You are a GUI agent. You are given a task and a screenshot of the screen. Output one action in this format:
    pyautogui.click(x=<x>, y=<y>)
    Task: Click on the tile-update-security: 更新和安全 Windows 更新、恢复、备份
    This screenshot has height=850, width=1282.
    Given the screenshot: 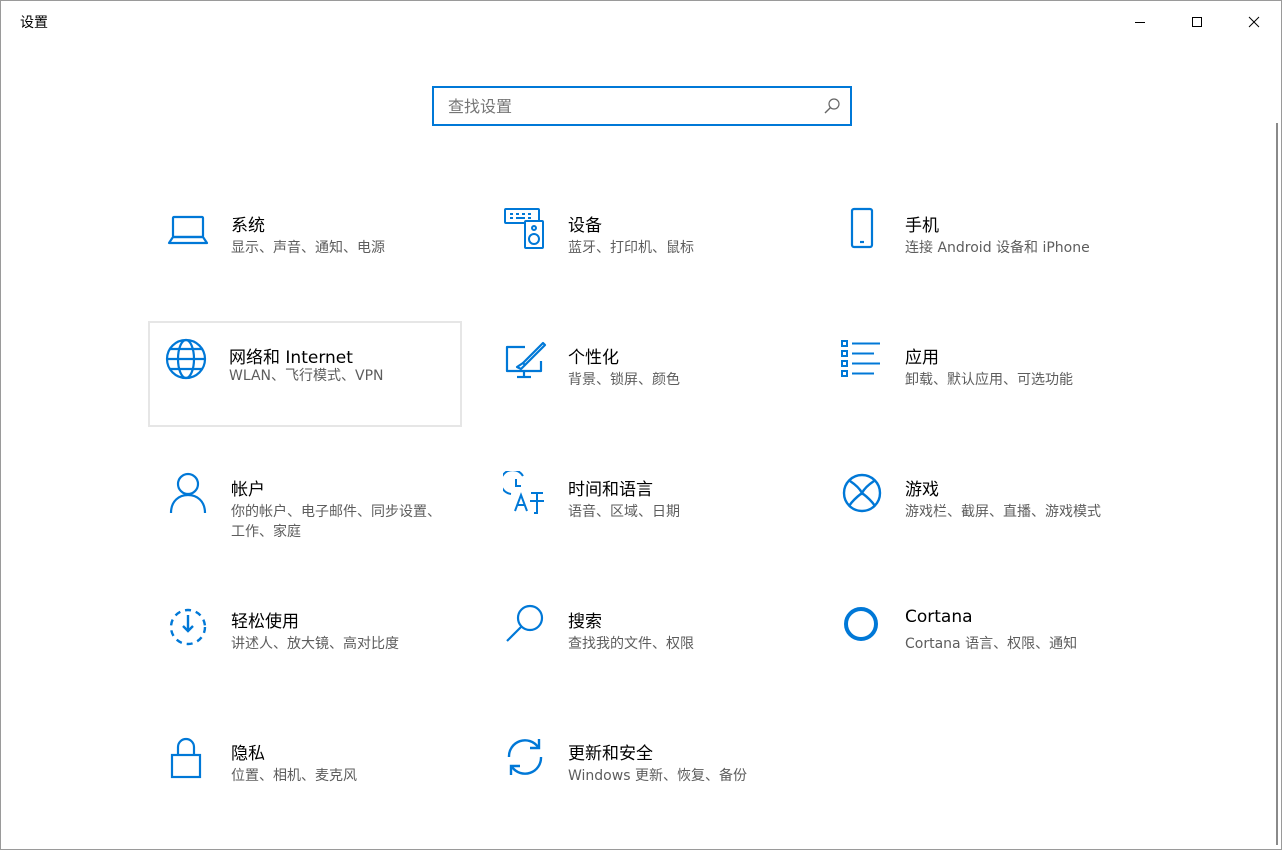 What is the action you would take?
    pyautogui.click(x=644, y=774)
    